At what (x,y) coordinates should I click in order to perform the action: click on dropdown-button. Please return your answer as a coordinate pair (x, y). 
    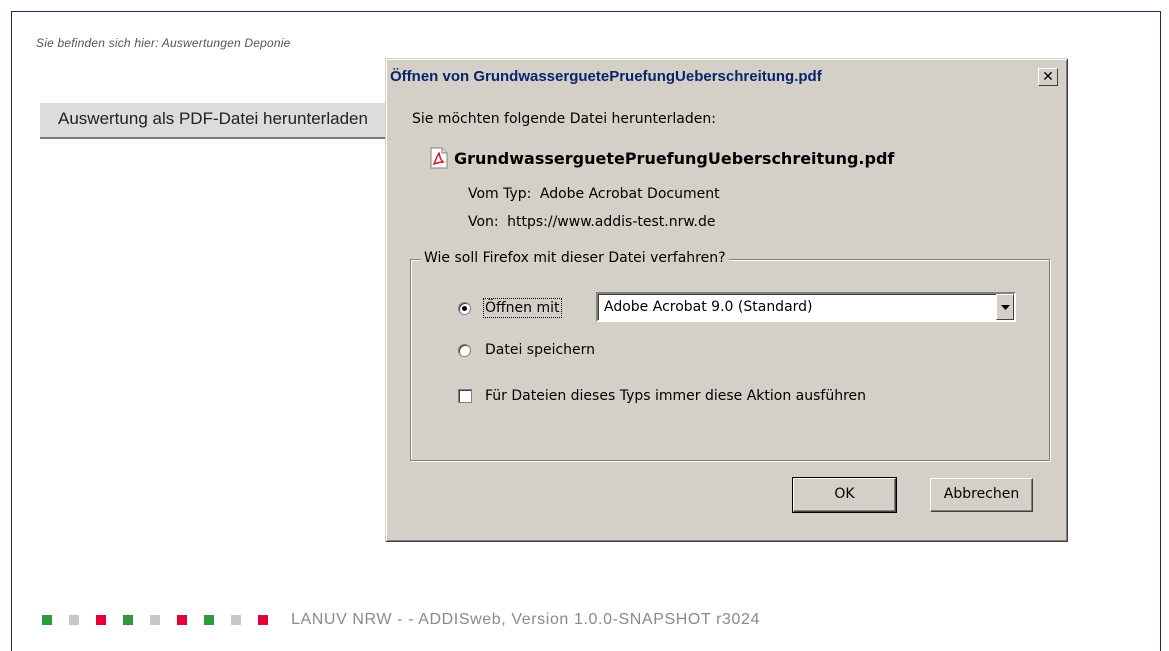
    Looking at the image, I should click on (1005, 307).